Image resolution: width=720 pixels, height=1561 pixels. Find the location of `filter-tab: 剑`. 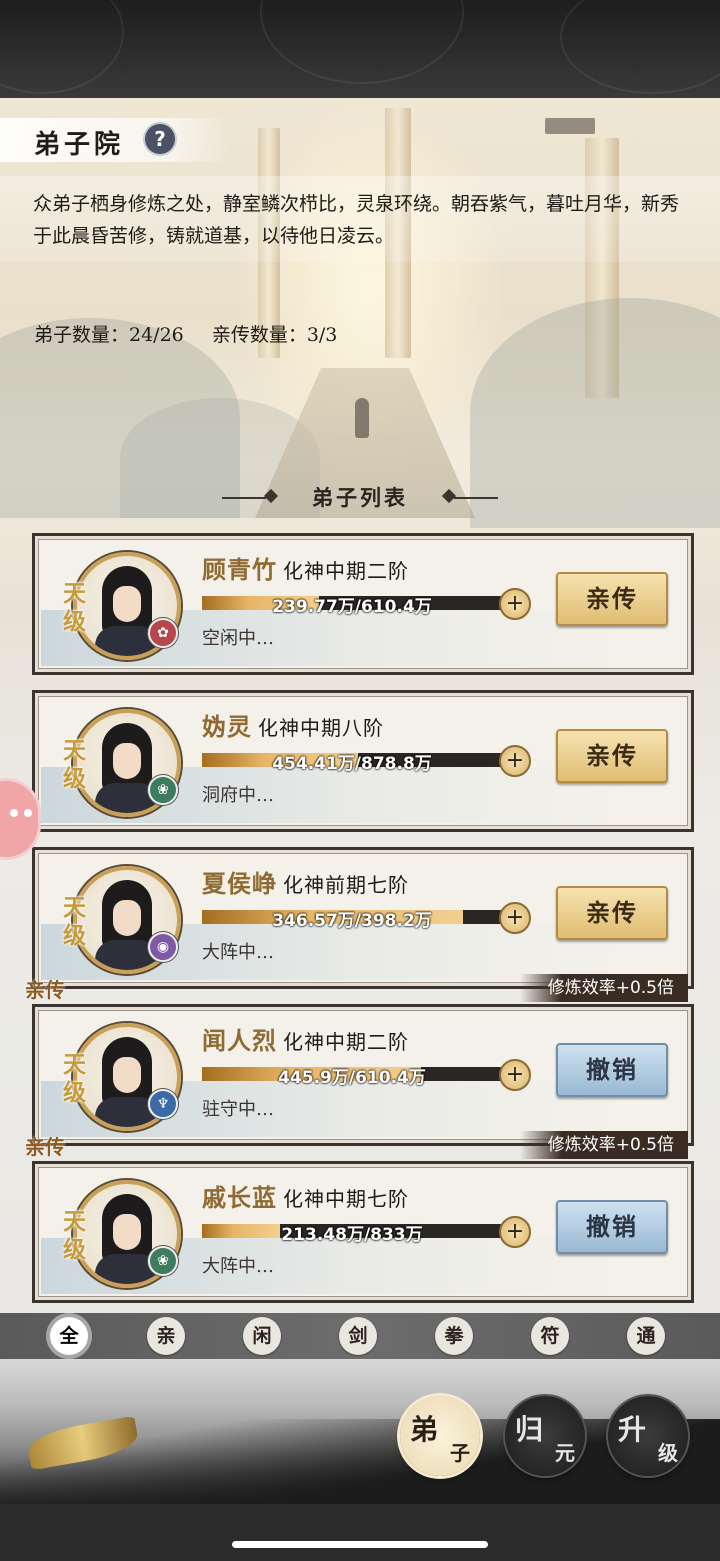

filter-tab: 剑 is located at coordinates (358, 1336).